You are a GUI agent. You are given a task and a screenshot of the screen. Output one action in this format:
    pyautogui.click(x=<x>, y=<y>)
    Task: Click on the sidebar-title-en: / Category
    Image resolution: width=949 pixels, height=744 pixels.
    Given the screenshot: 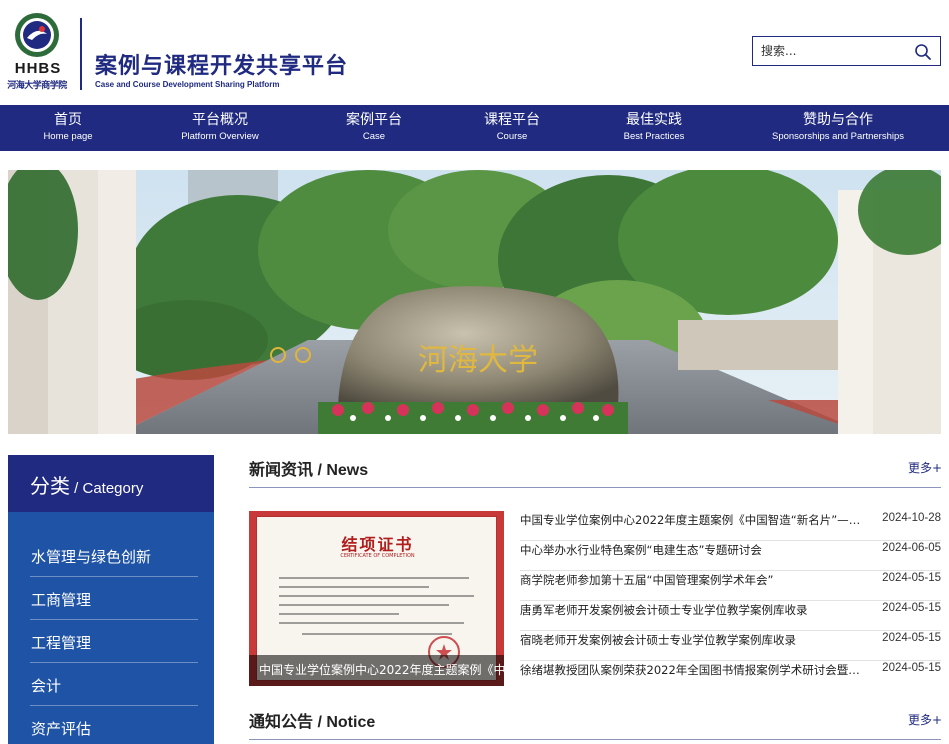 What is the action you would take?
    pyautogui.click(x=107, y=488)
    